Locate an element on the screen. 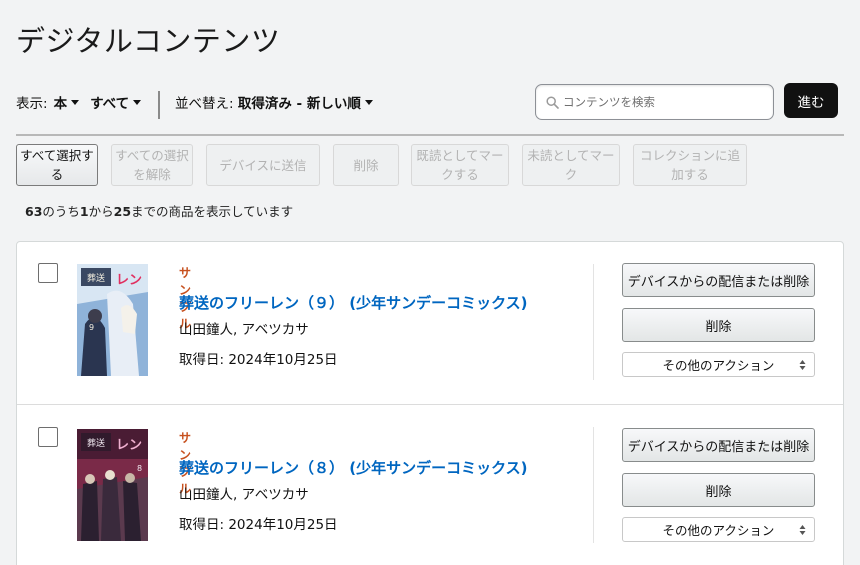 Image resolution: width=860 pixels, height=565 pixels. cover-art-image: 葬送 レン 9 is located at coordinates (112, 320).